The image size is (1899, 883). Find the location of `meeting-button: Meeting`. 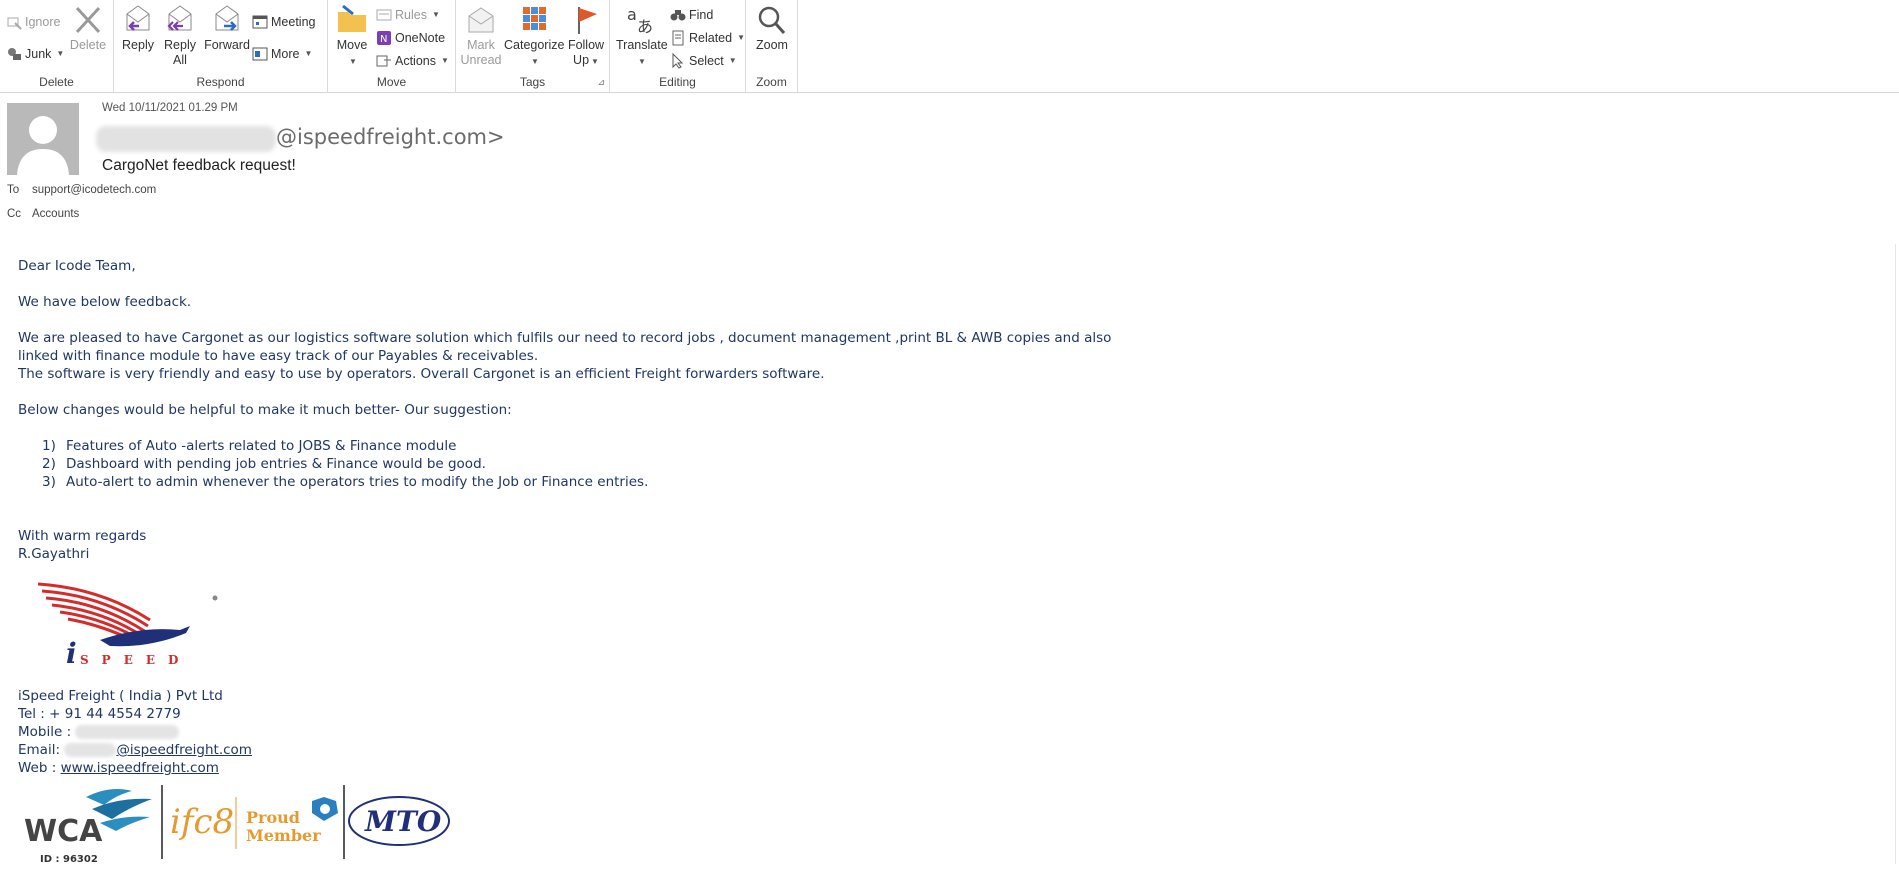

meeting-button: Meeting is located at coordinates (283, 22).